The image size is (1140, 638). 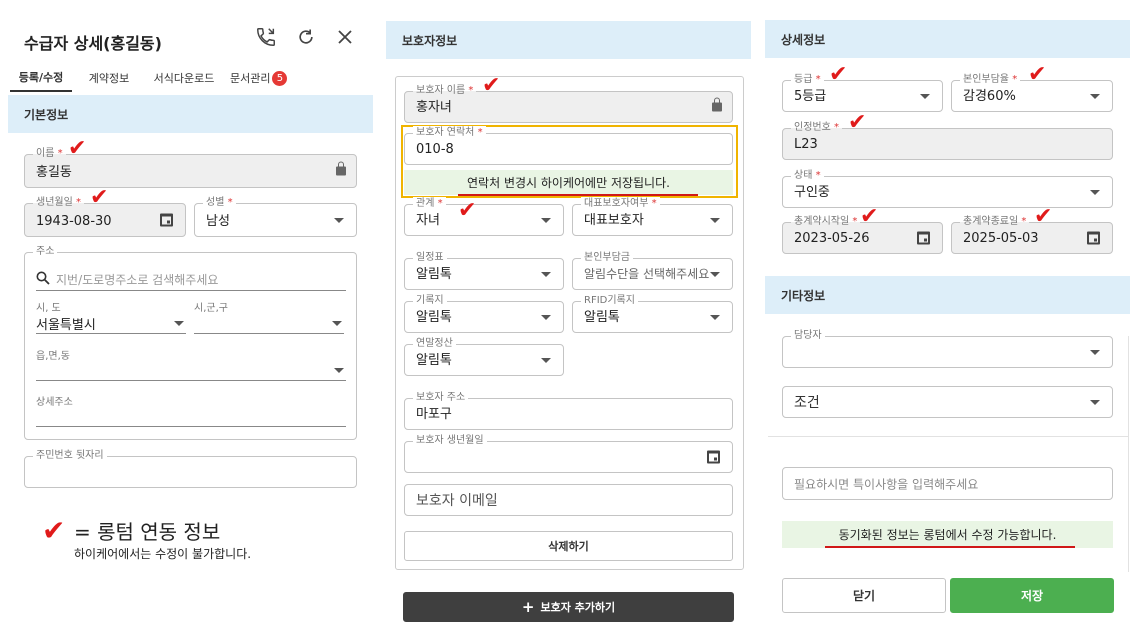 What do you see at coordinates (652, 216) in the screenshot?
I see `primary-guardian-select: 대표보호자여부 * 대표보호자` at bounding box center [652, 216].